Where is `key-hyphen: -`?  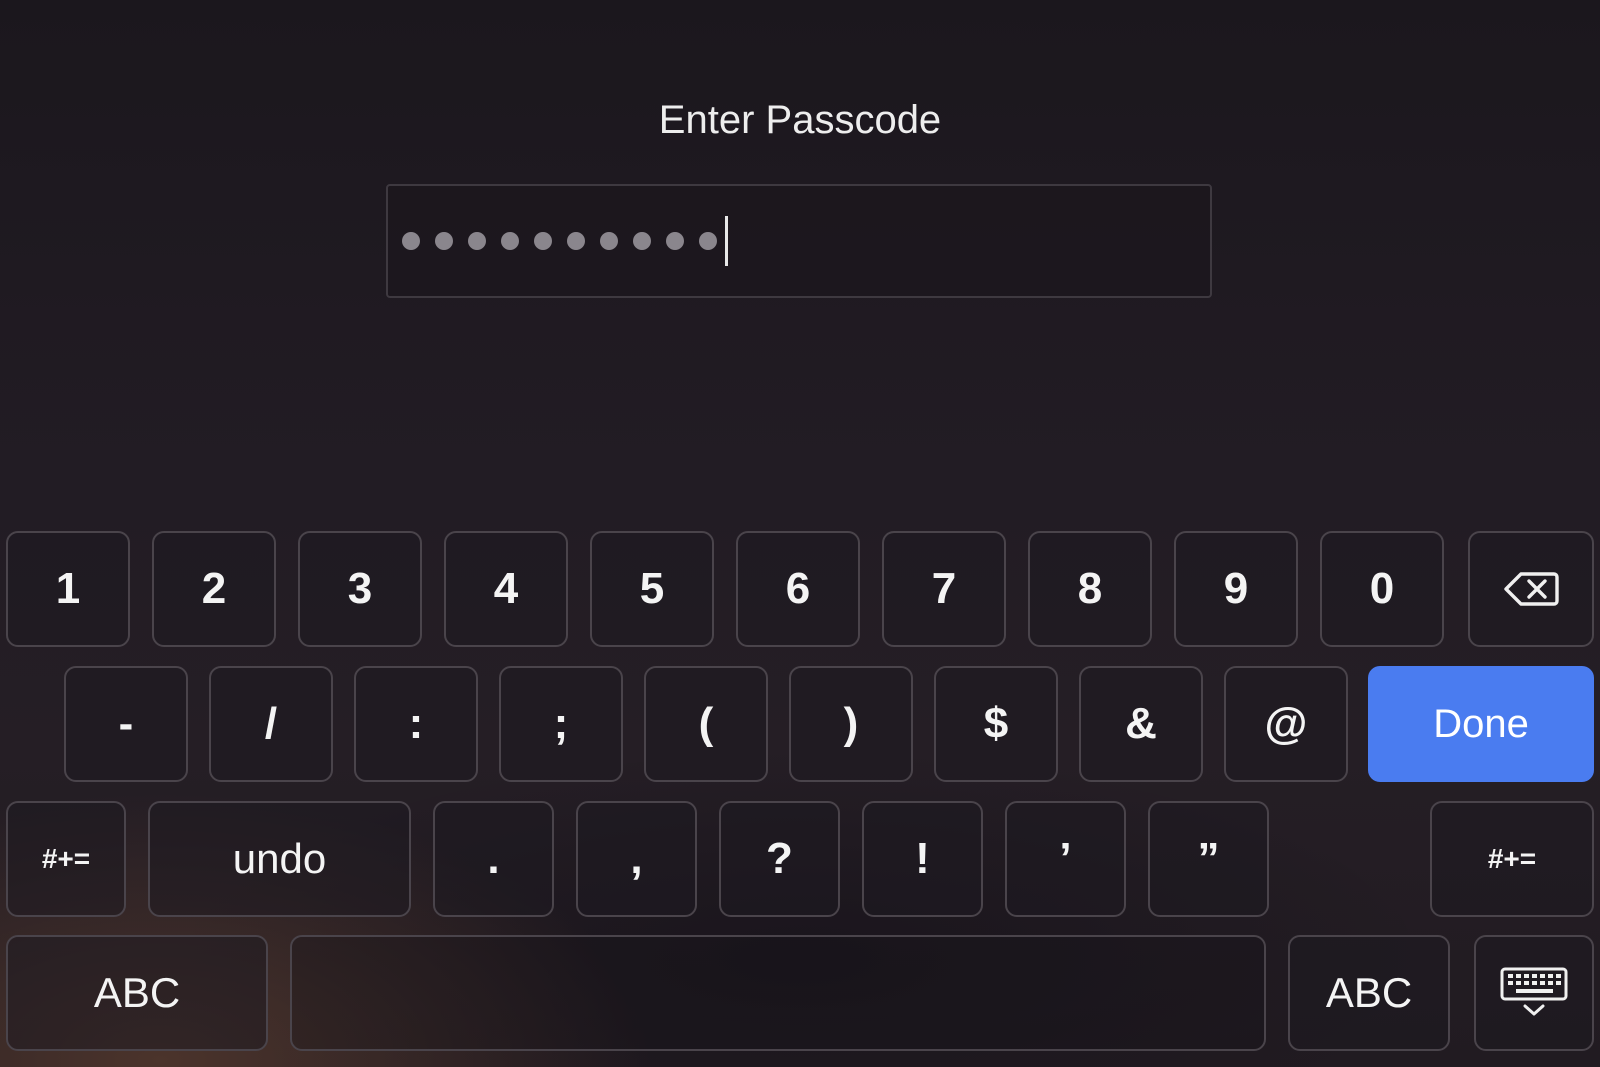 key-hyphen: - is located at coordinates (126, 724).